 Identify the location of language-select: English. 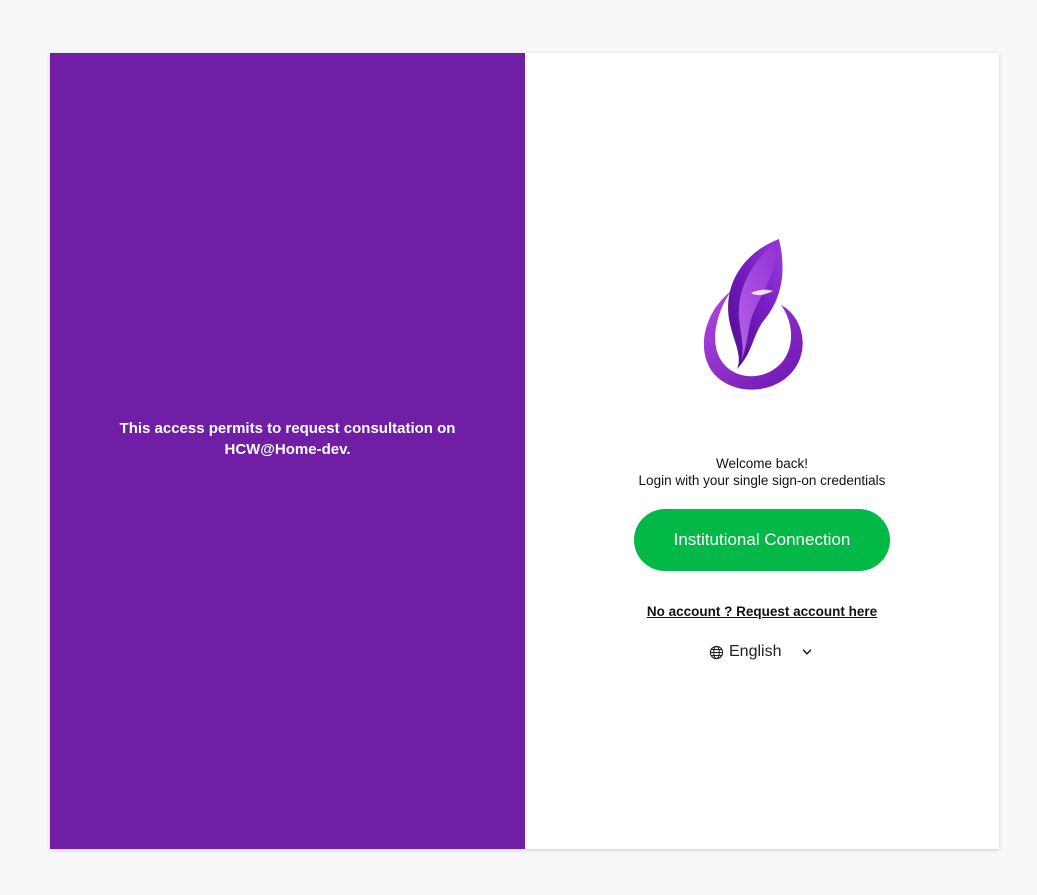
(762, 652).